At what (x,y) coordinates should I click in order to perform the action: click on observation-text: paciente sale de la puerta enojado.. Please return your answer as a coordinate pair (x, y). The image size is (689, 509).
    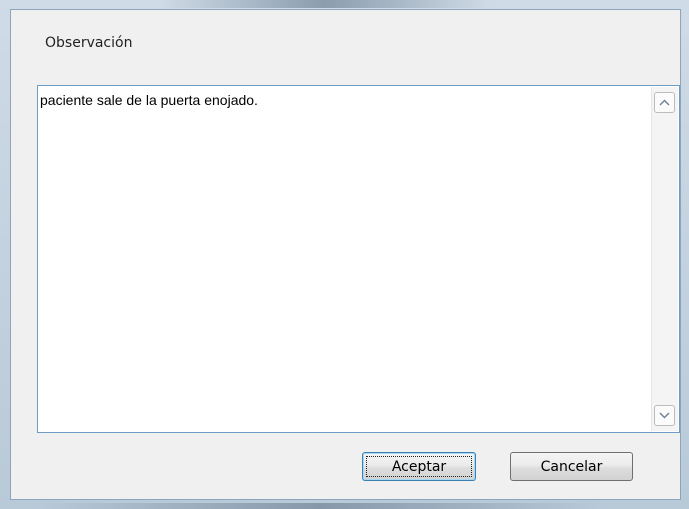
    Looking at the image, I should click on (149, 100).